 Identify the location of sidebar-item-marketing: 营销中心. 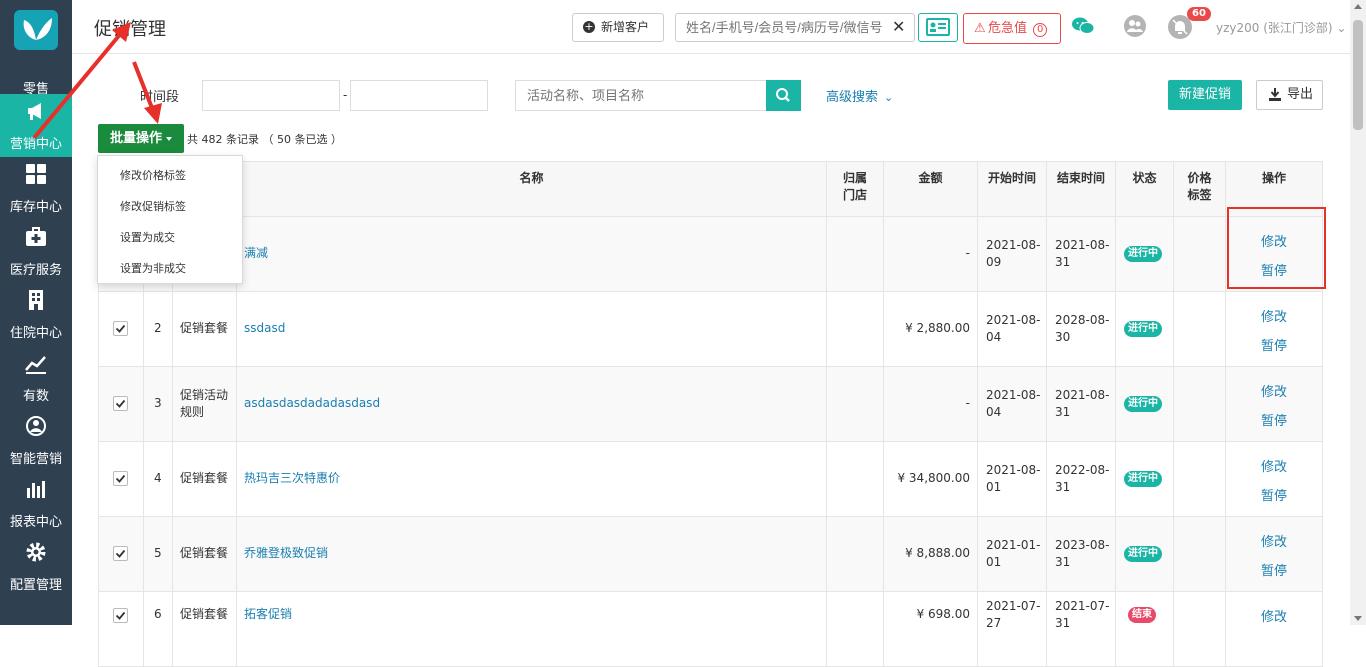
(36, 125).